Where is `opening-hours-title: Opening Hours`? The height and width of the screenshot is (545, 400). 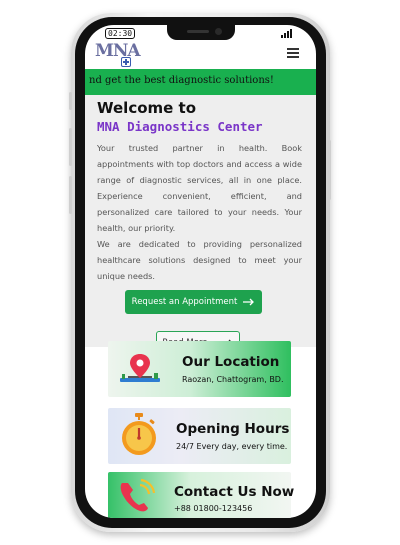 opening-hours-title: Opening Hours is located at coordinates (233, 429).